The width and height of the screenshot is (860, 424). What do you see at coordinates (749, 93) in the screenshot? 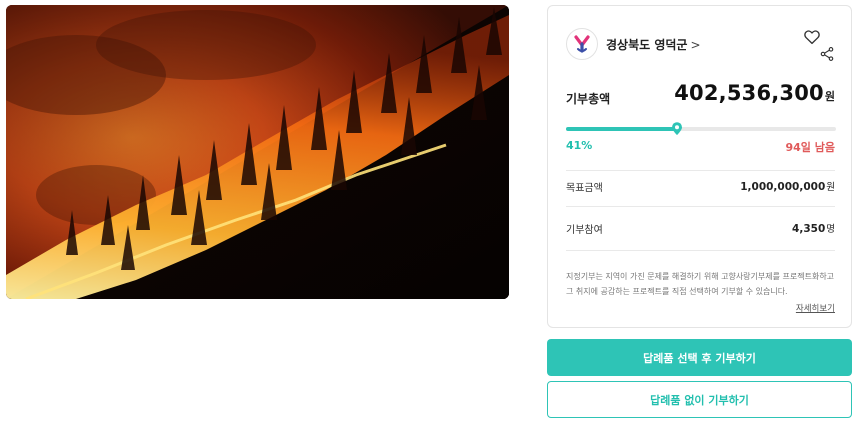
I see `total-amount-number: 402,536,300` at bounding box center [749, 93].